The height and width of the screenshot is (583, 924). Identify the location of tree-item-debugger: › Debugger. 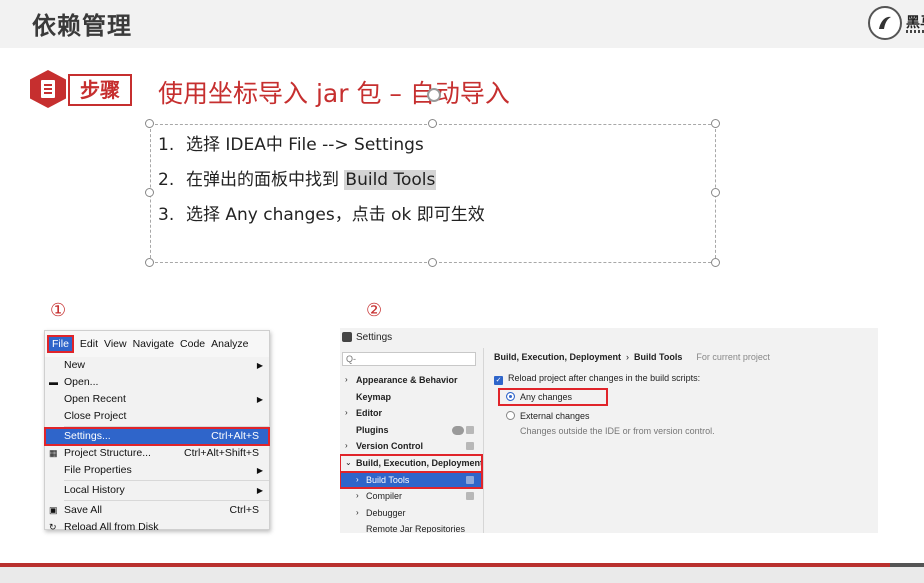
(411, 513).